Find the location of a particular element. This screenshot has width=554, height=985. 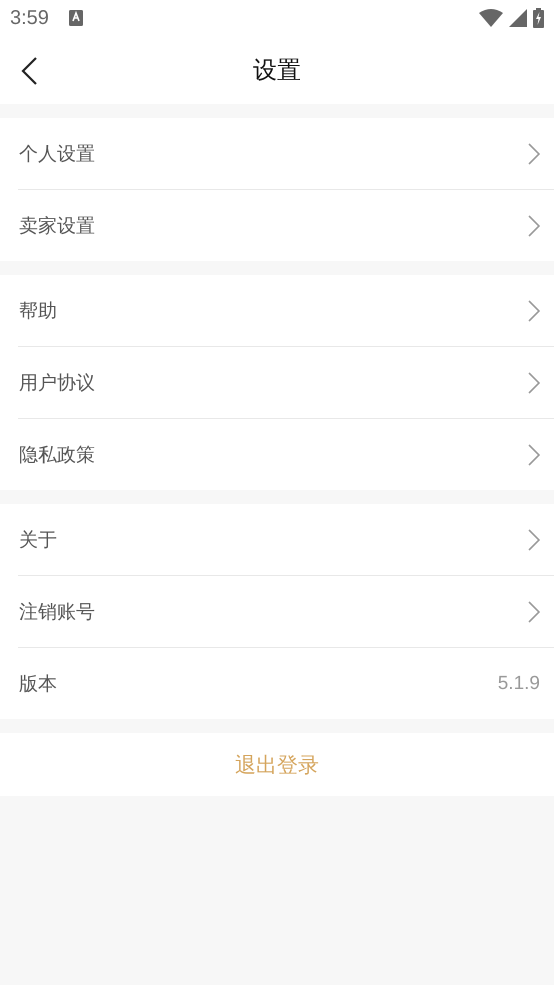

settings-label: 版本 is located at coordinates (38, 684).